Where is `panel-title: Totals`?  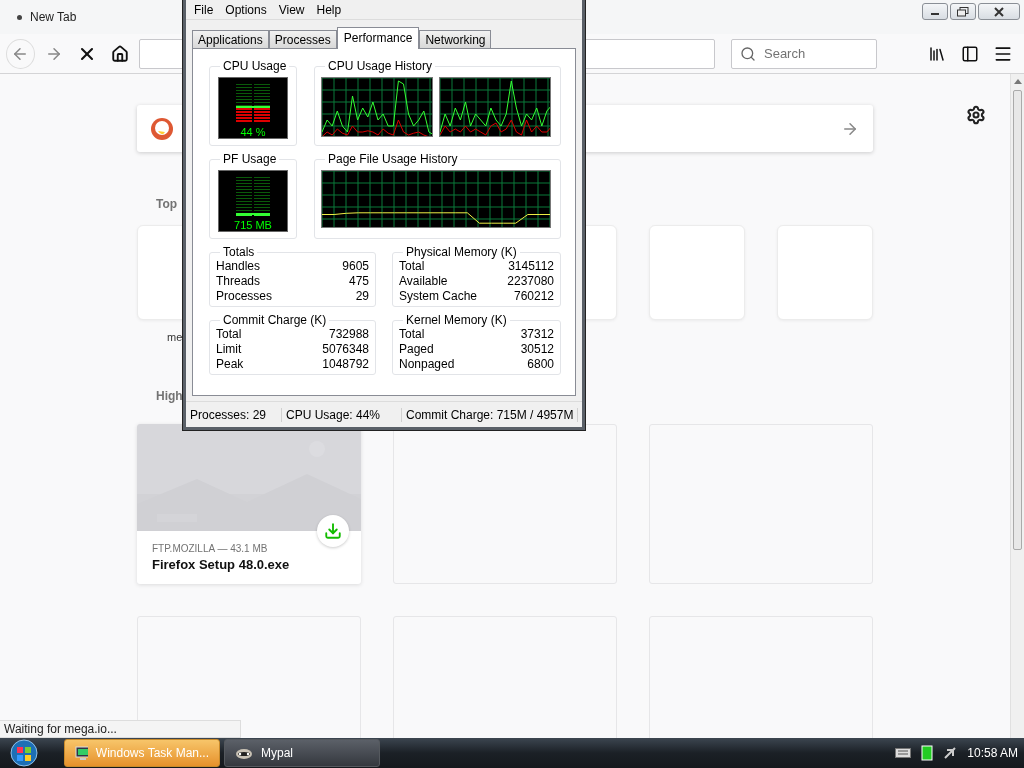
panel-title: Totals is located at coordinates (239, 252).